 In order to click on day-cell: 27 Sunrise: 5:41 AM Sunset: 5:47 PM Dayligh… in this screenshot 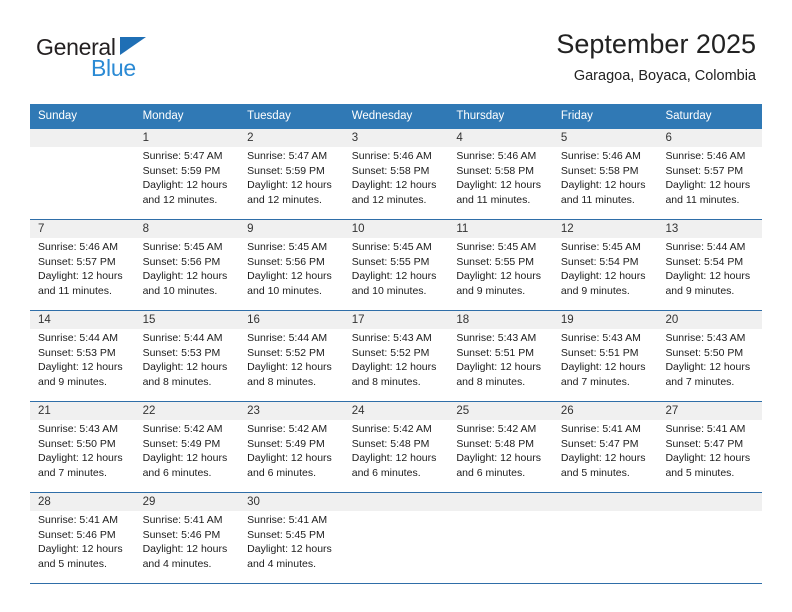, I will do `click(709, 447)`.